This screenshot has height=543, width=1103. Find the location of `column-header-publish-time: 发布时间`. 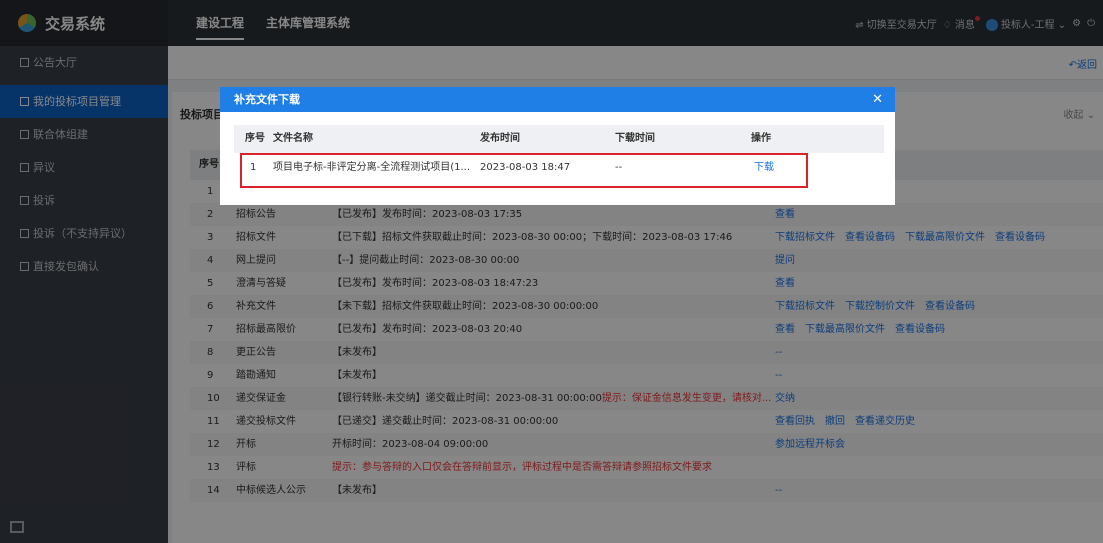

column-header-publish-time: 发布时间 is located at coordinates (500, 138).